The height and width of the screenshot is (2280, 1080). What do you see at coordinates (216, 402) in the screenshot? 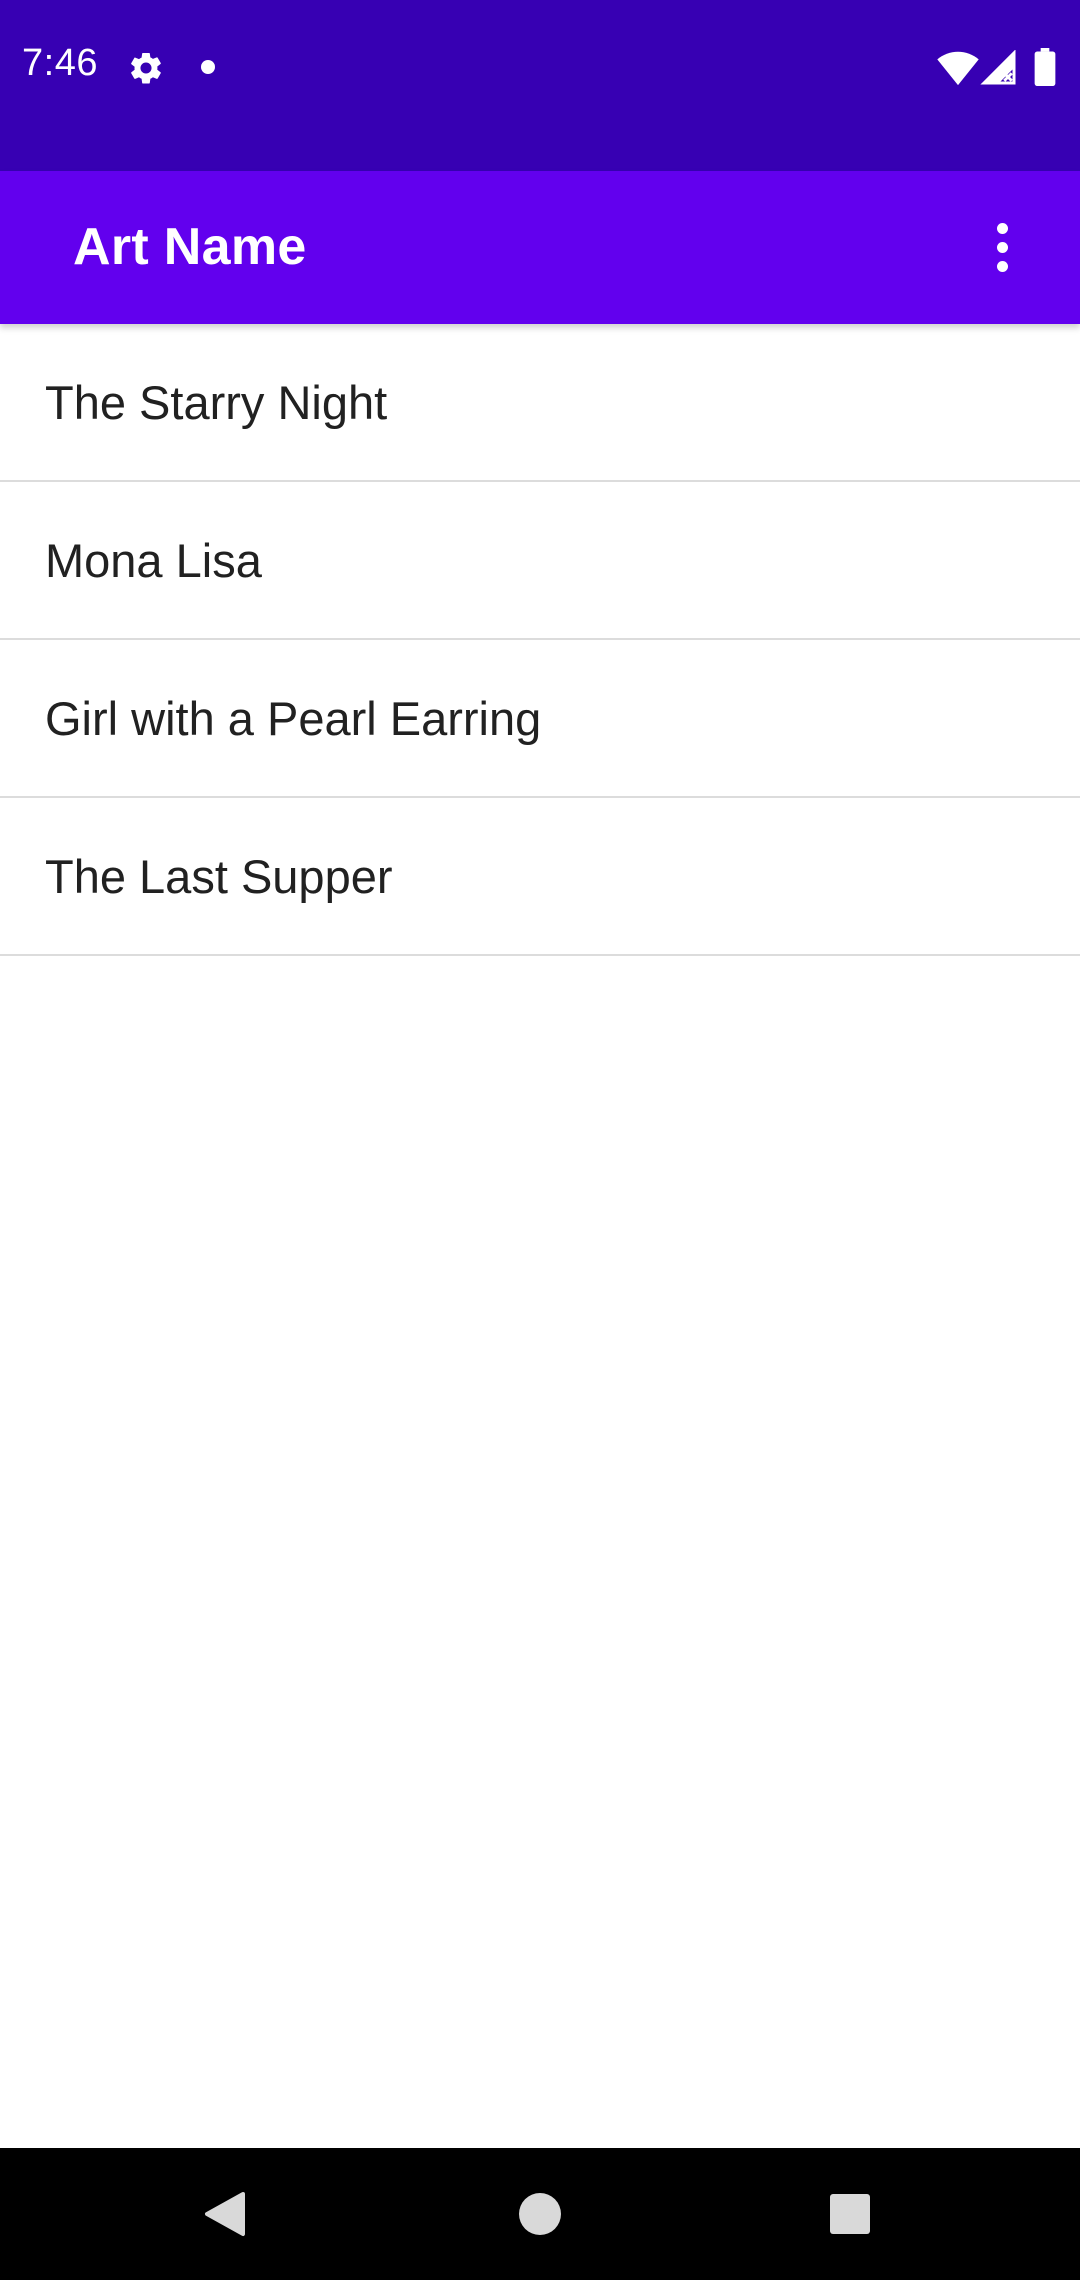
I see `list-item-label: The Starry Night` at bounding box center [216, 402].